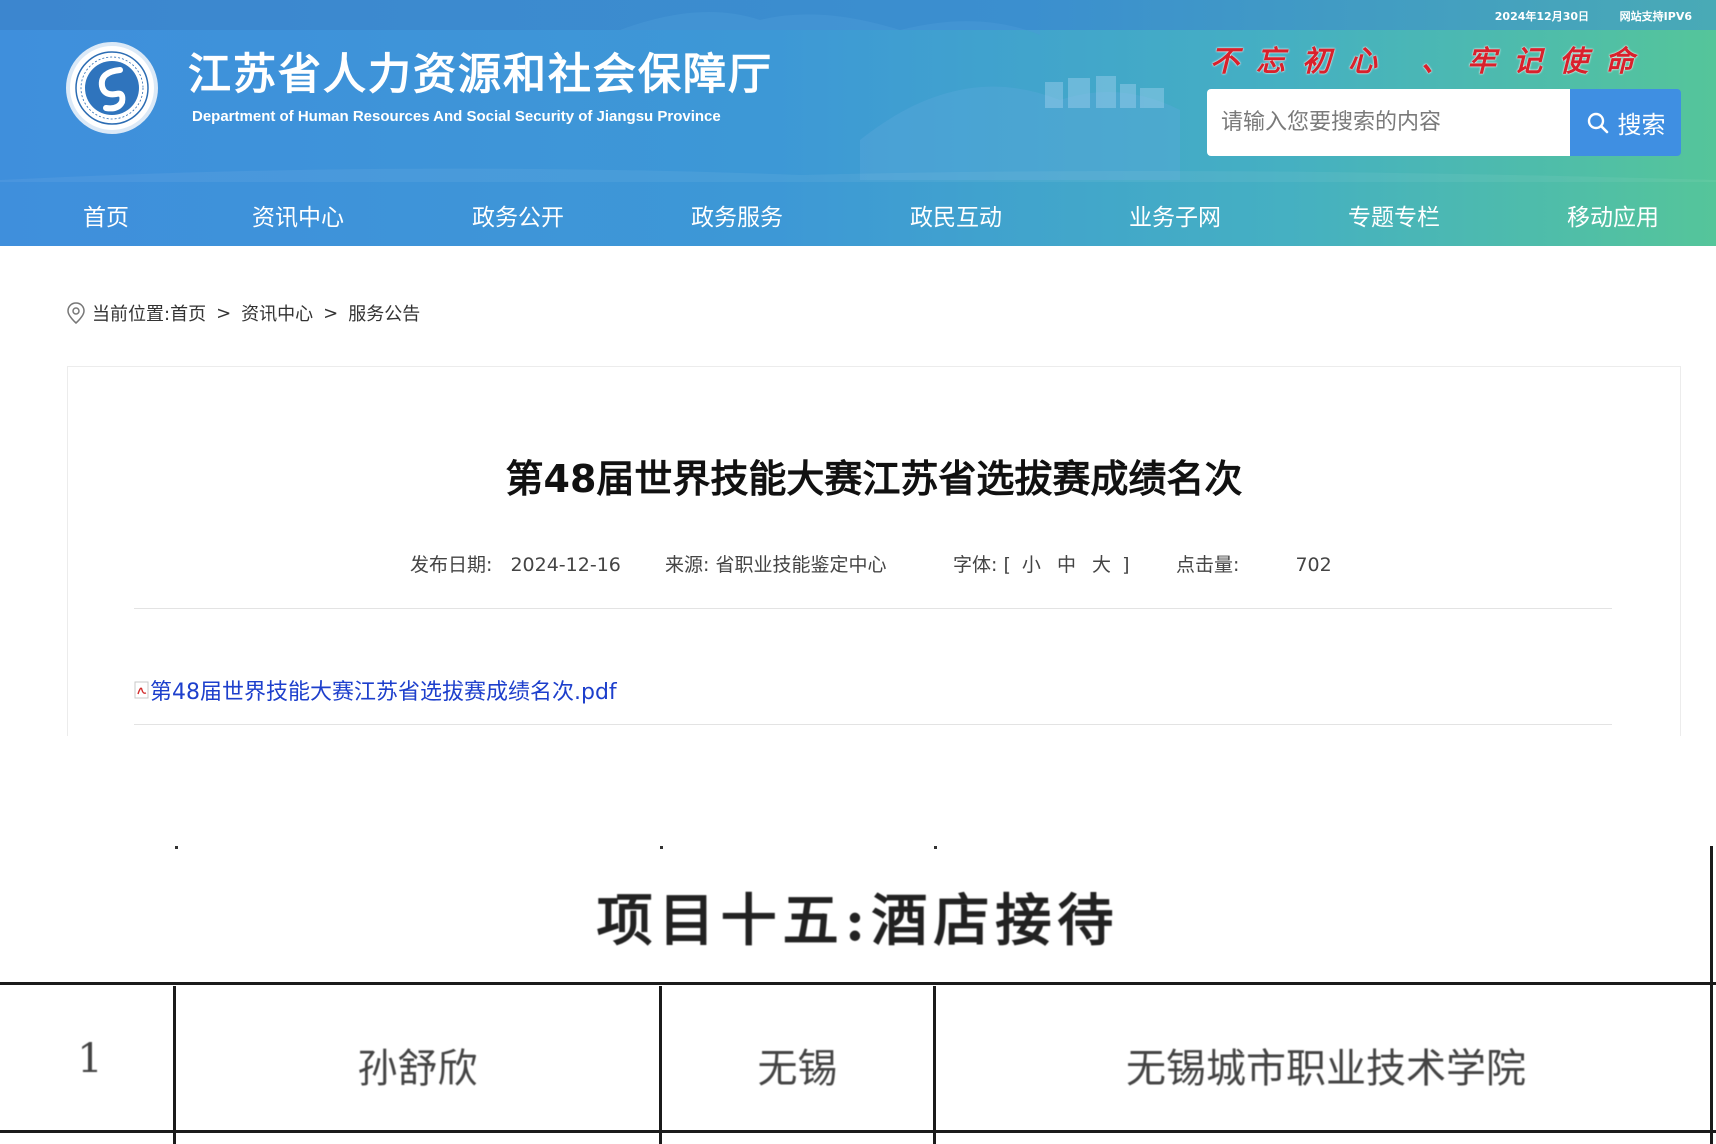 This screenshot has height=1144, width=1716. I want to click on search-button-label: 搜索, so click(1641, 125).